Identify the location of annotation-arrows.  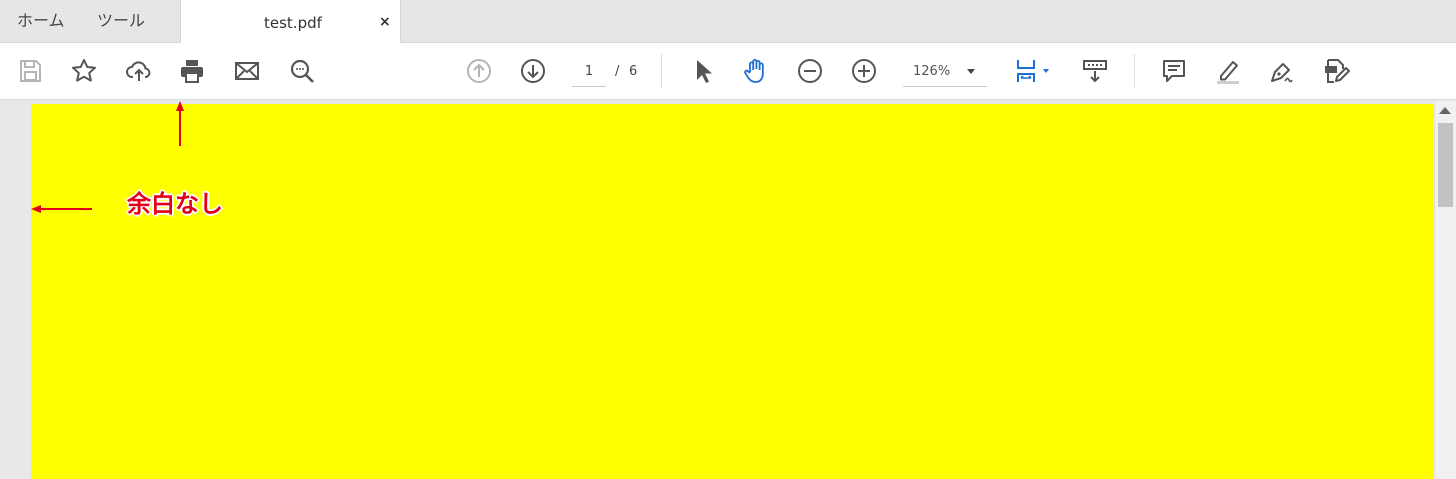
(107, 157).